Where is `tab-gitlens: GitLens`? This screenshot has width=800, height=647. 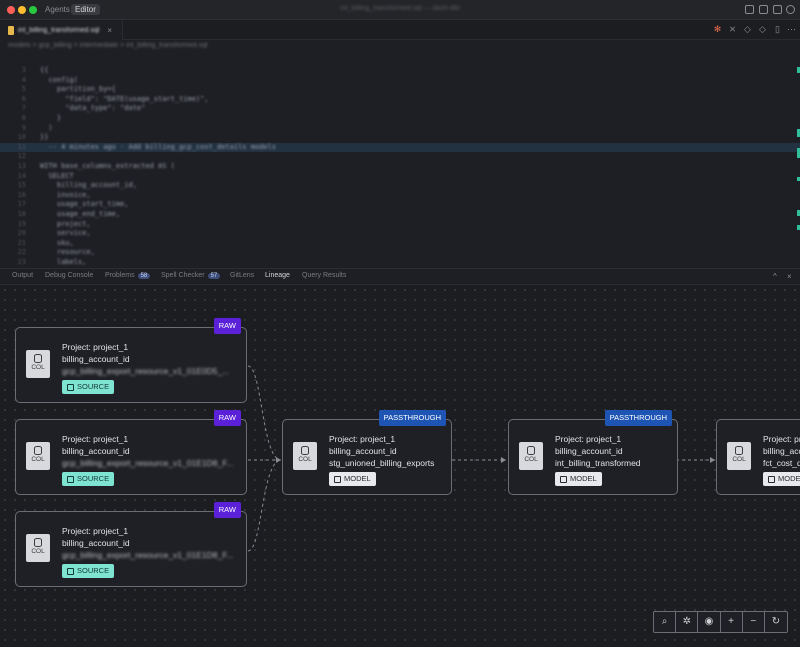
tab-gitlens: GitLens is located at coordinates (242, 275).